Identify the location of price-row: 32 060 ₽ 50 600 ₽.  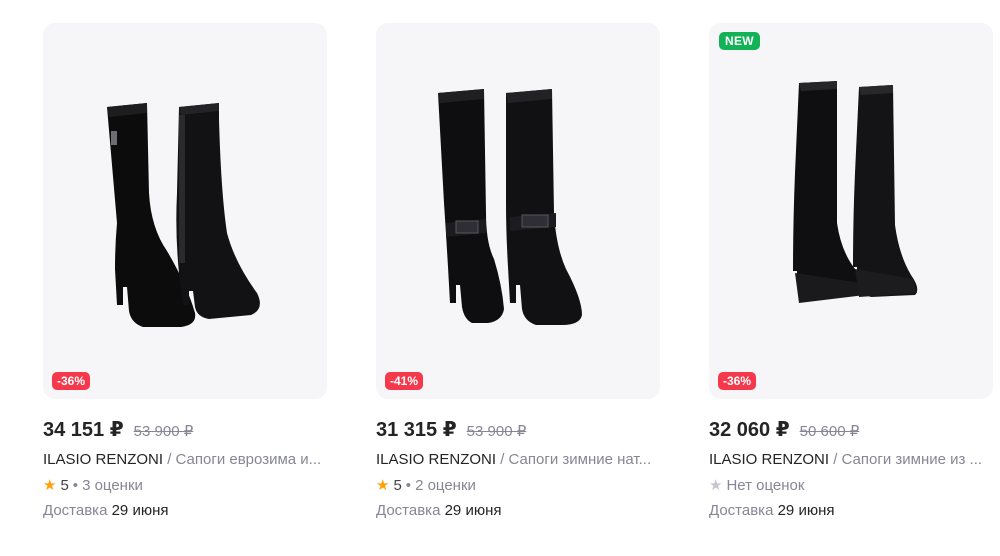
(851, 429).